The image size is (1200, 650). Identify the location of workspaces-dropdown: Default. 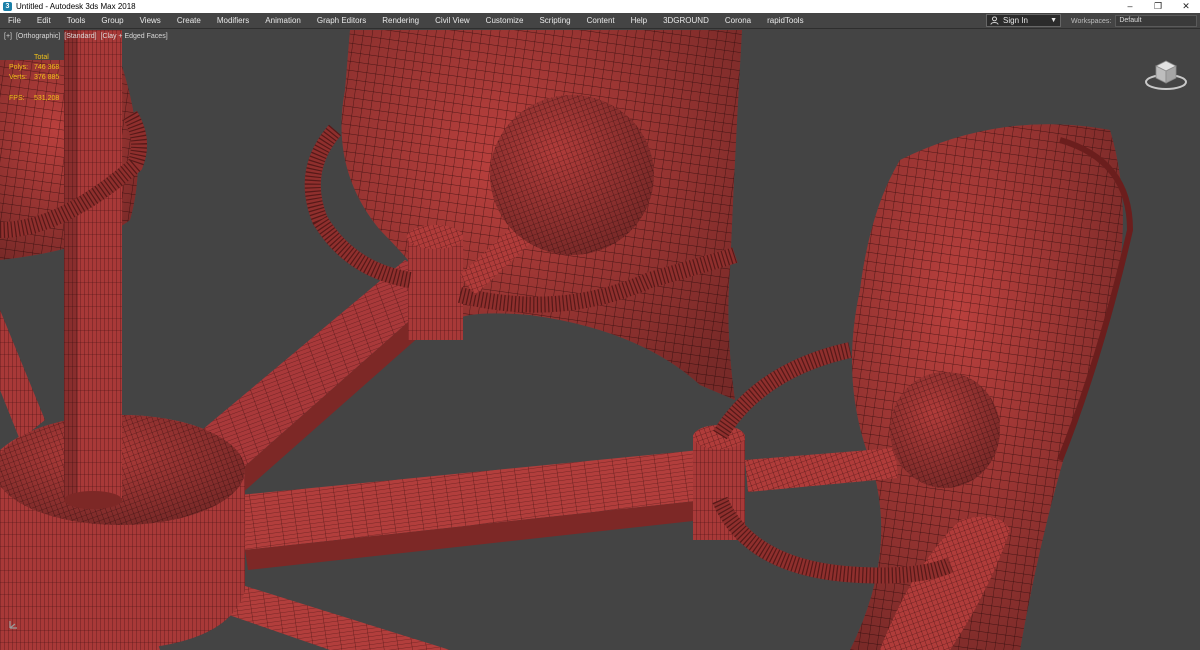
(1156, 21).